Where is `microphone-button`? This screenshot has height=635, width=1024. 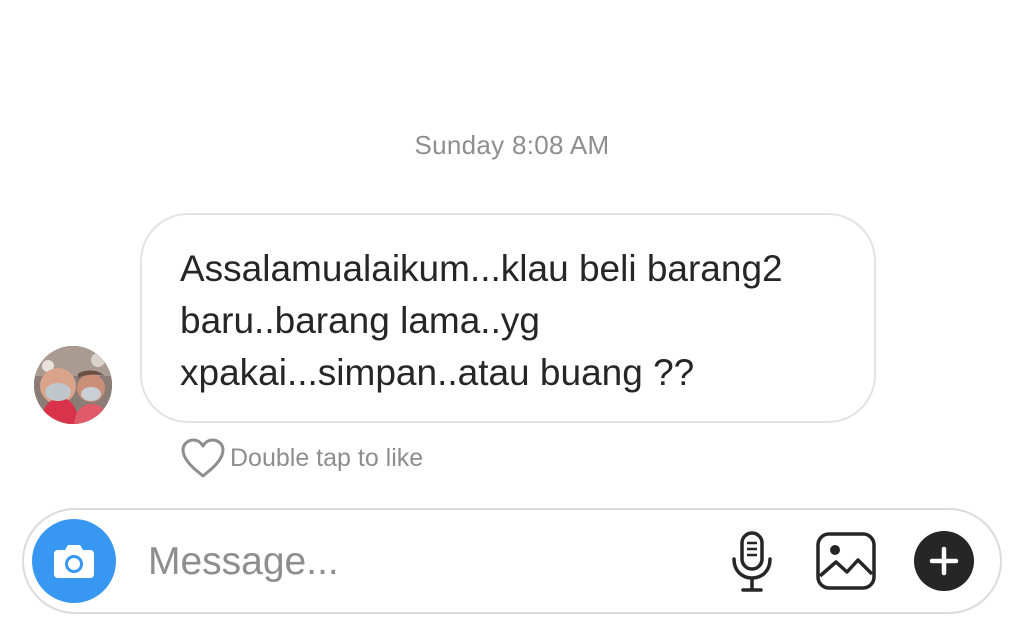 microphone-button is located at coordinates (752, 562).